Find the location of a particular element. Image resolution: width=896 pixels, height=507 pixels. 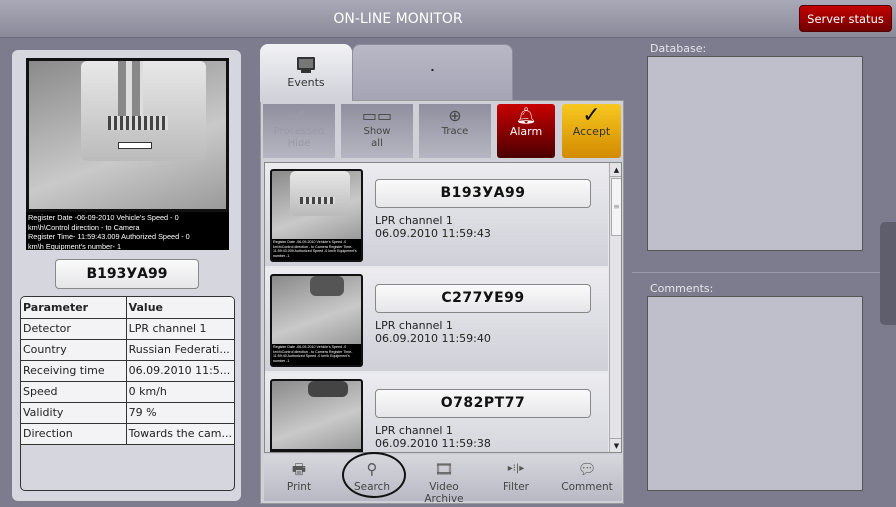

button-label: Print is located at coordinates (299, 487).